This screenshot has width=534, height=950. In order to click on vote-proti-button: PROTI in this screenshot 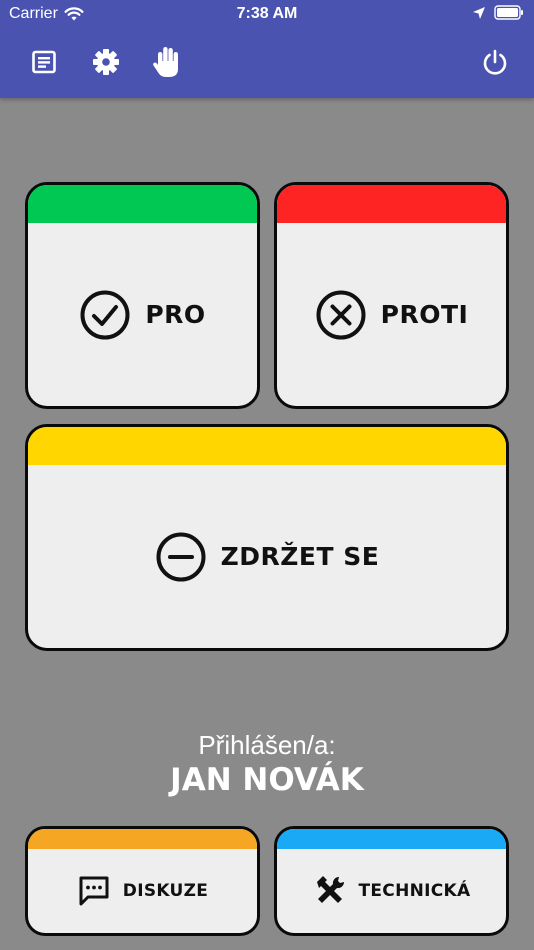, I will do `click(391, 295)`.